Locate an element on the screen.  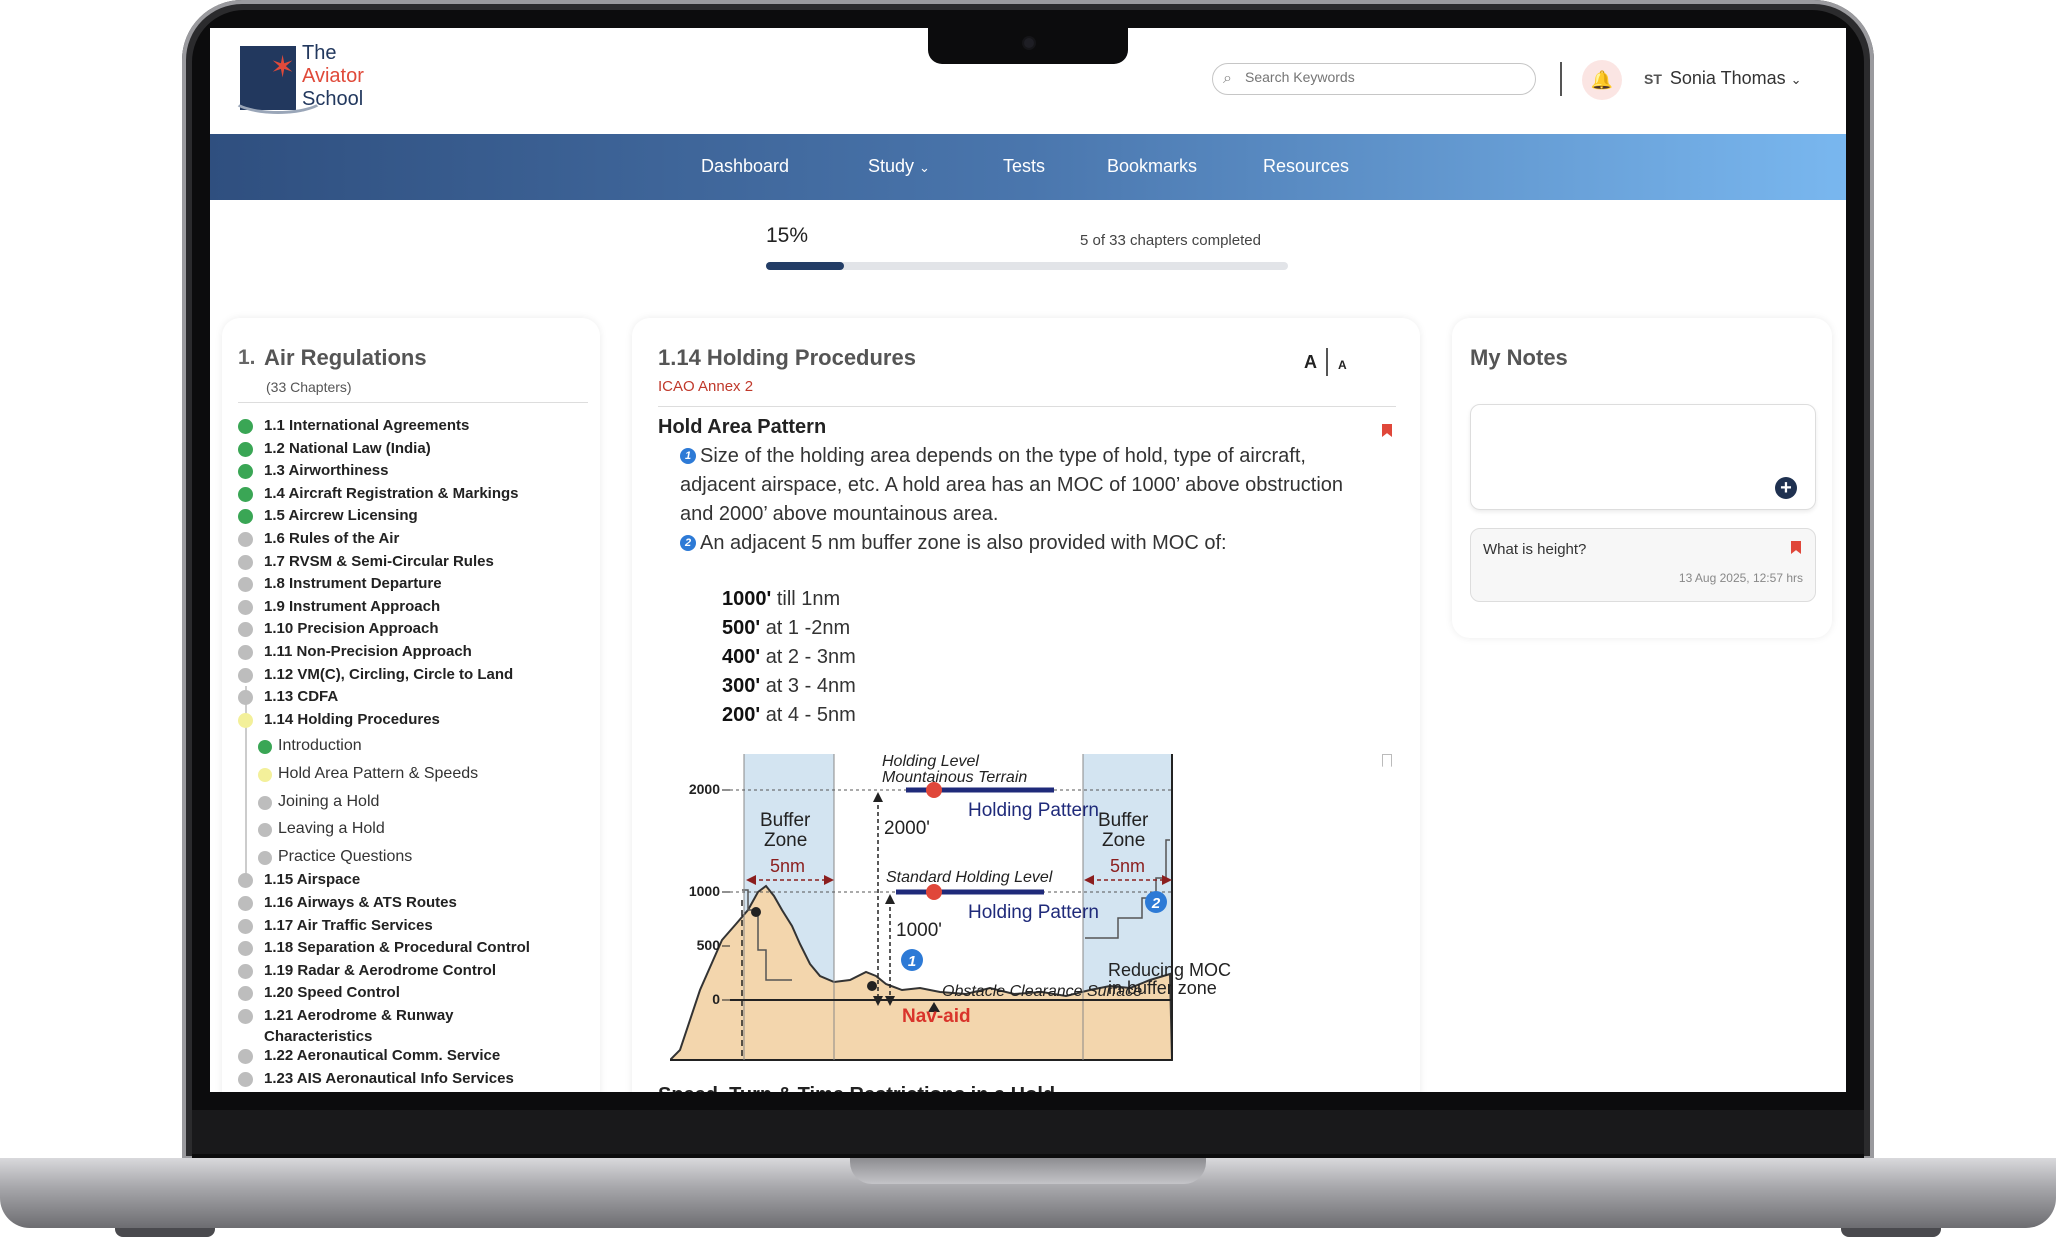
laptop-hinge-notch is located at coordinates (1028, 1171).